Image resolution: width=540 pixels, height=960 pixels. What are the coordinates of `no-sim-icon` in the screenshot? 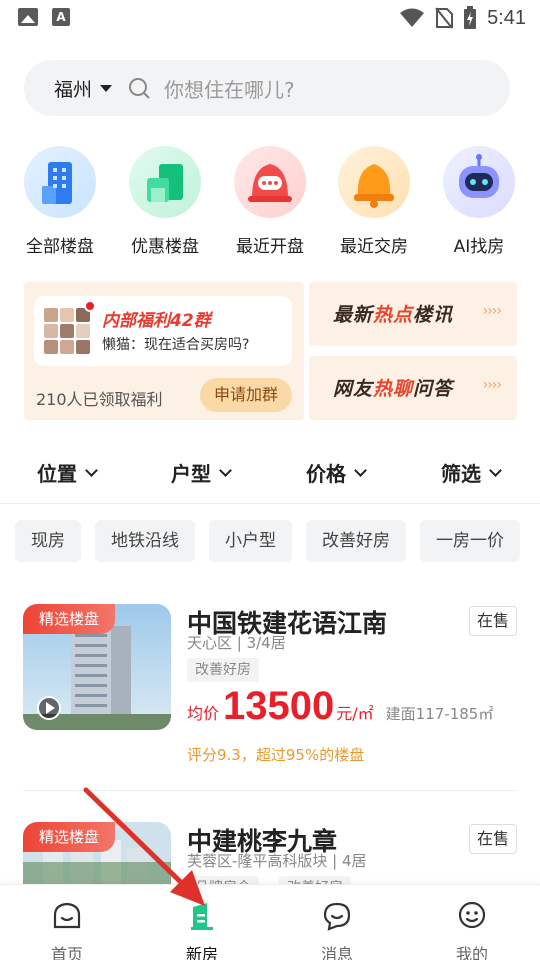 It's located at (444, 18).